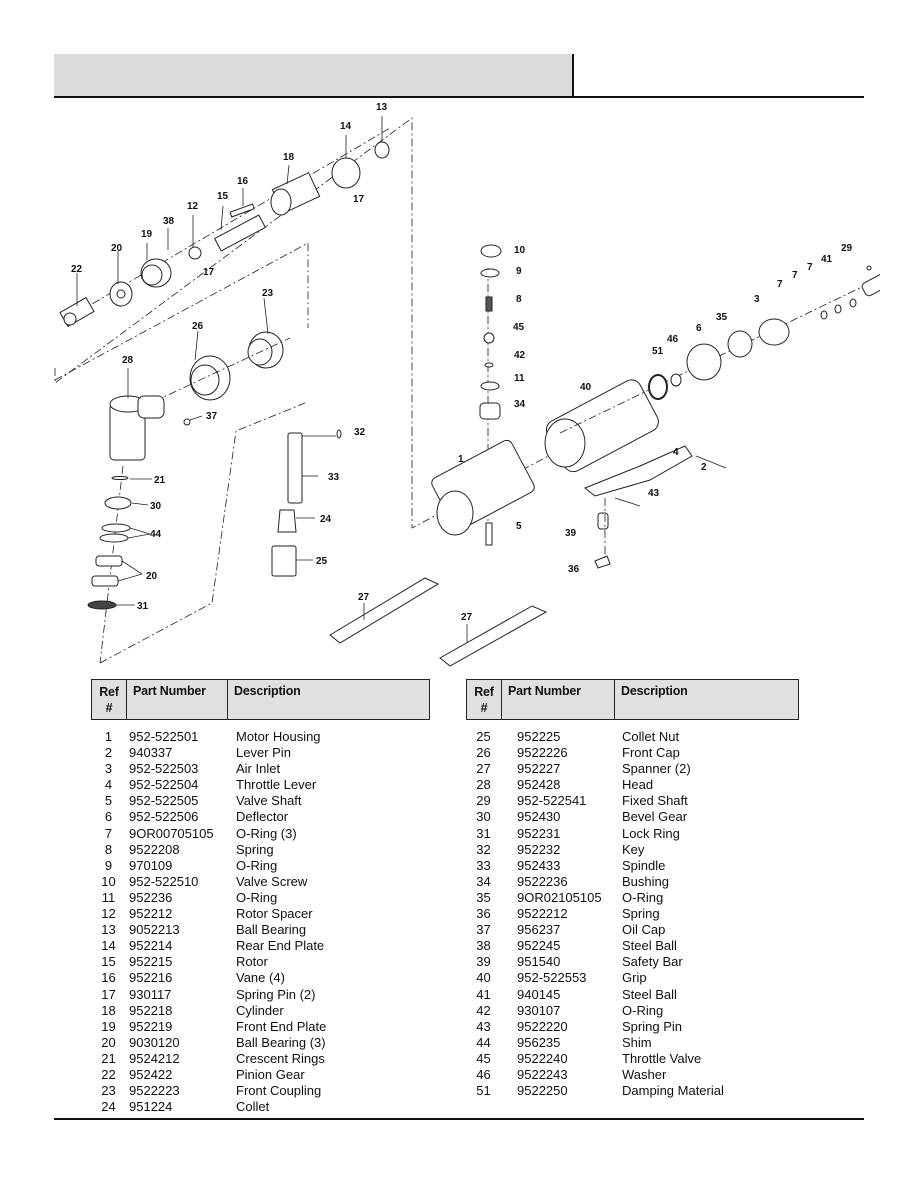 This screenshot has width=918, height=1188. I want to click on ref-cell: 34, so click(483, 881).